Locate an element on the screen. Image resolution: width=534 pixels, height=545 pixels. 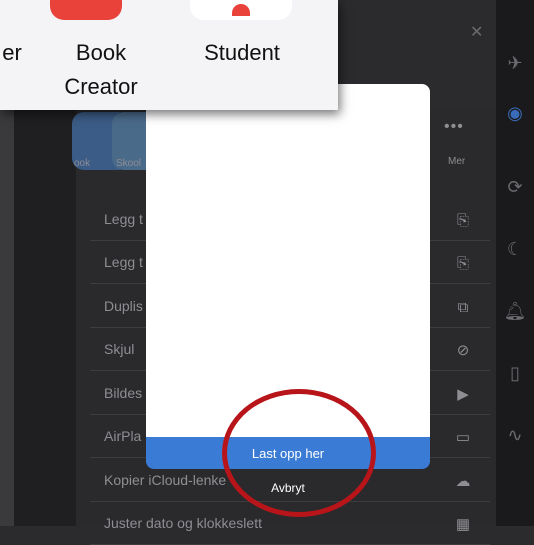
book-creator-label: Book Creator is located at coordinates (101, 69).